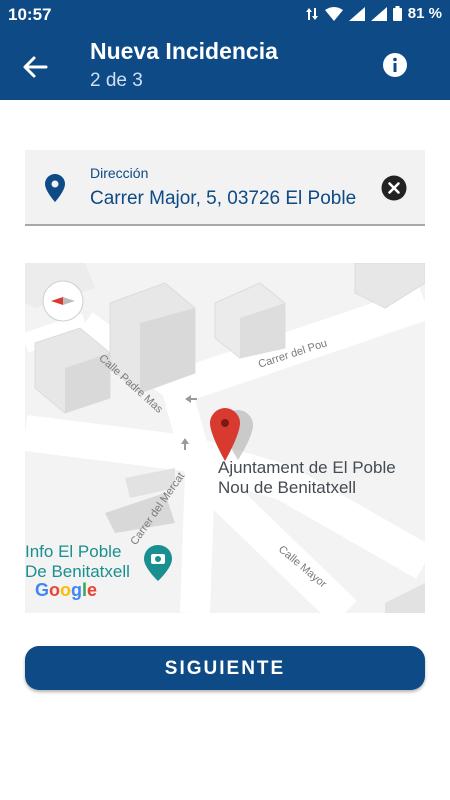 This screenshot has height=800, width=450. What do you see at coordinates (311, 13) in the screenshot?
I see `data-arrows-icon` at bounding box center [311, 13].